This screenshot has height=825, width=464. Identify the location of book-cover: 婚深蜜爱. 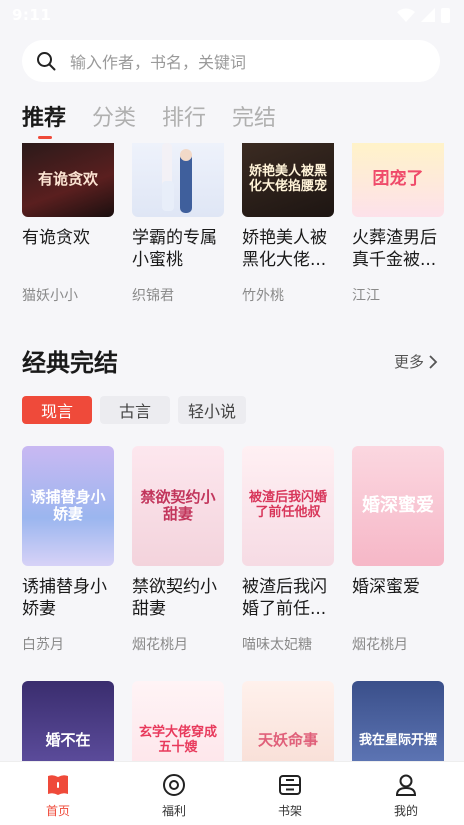
(398, 506).